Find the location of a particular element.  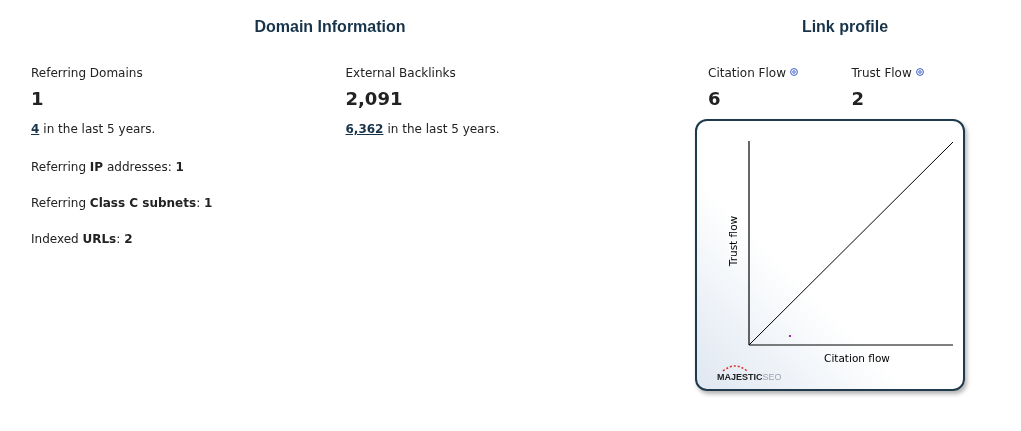

logo-text: SEO is located at coordinates (772, 377).